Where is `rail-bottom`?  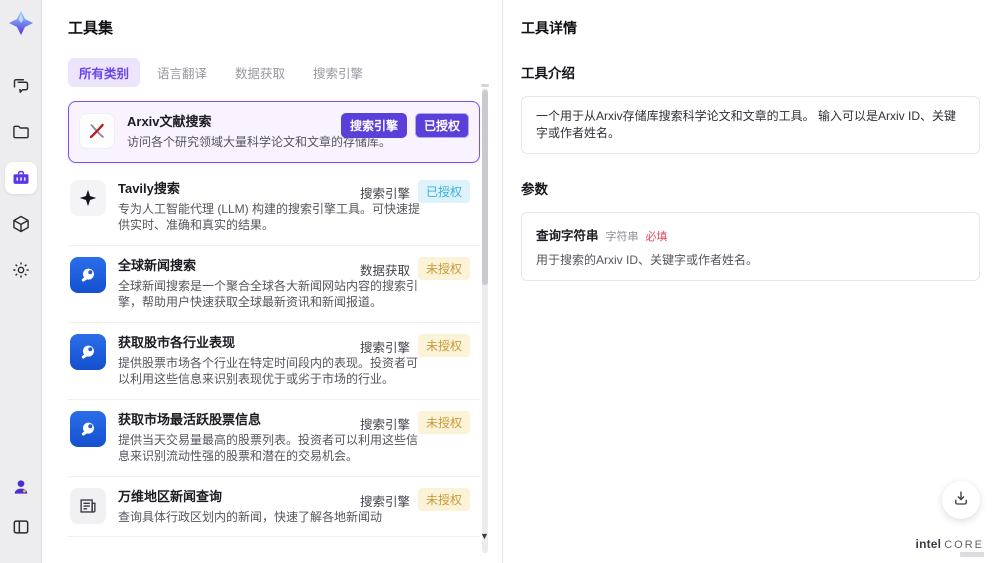 rail-bottom is located at coordinates (21, 511).